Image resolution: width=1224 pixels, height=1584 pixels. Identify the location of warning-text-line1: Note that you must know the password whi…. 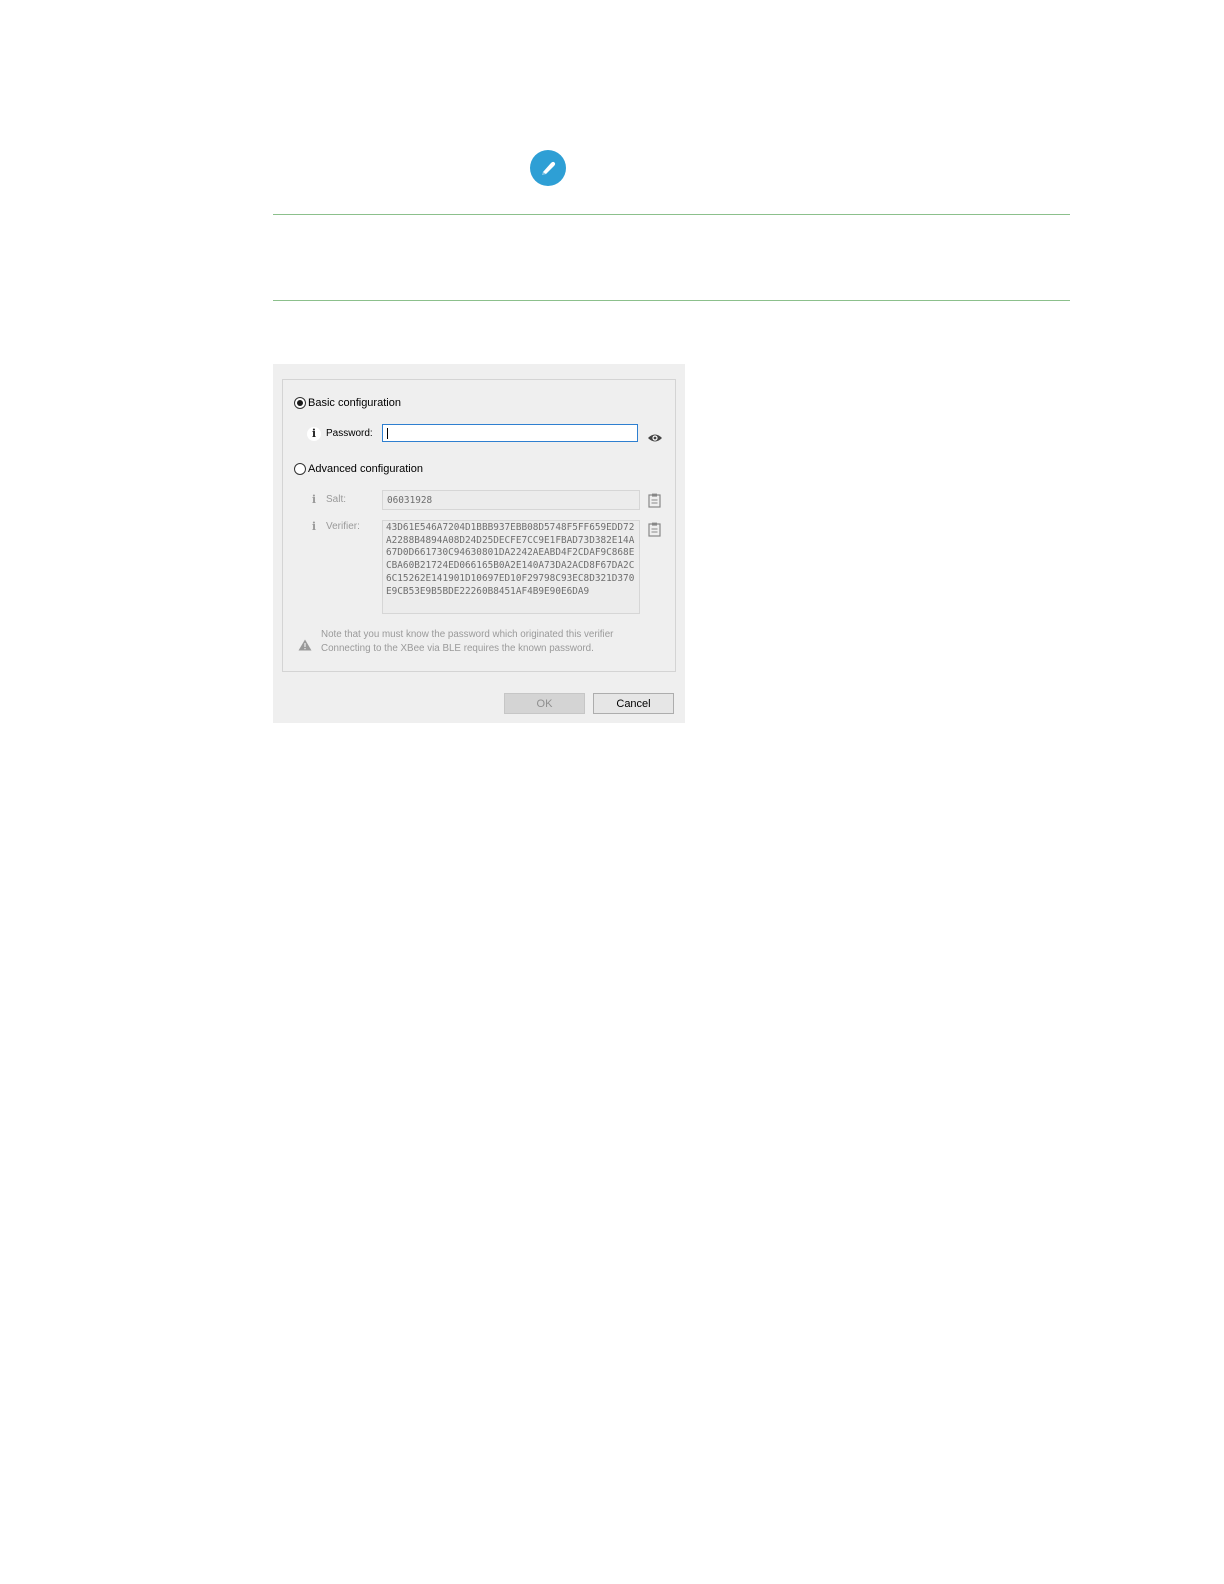
(467, 634).